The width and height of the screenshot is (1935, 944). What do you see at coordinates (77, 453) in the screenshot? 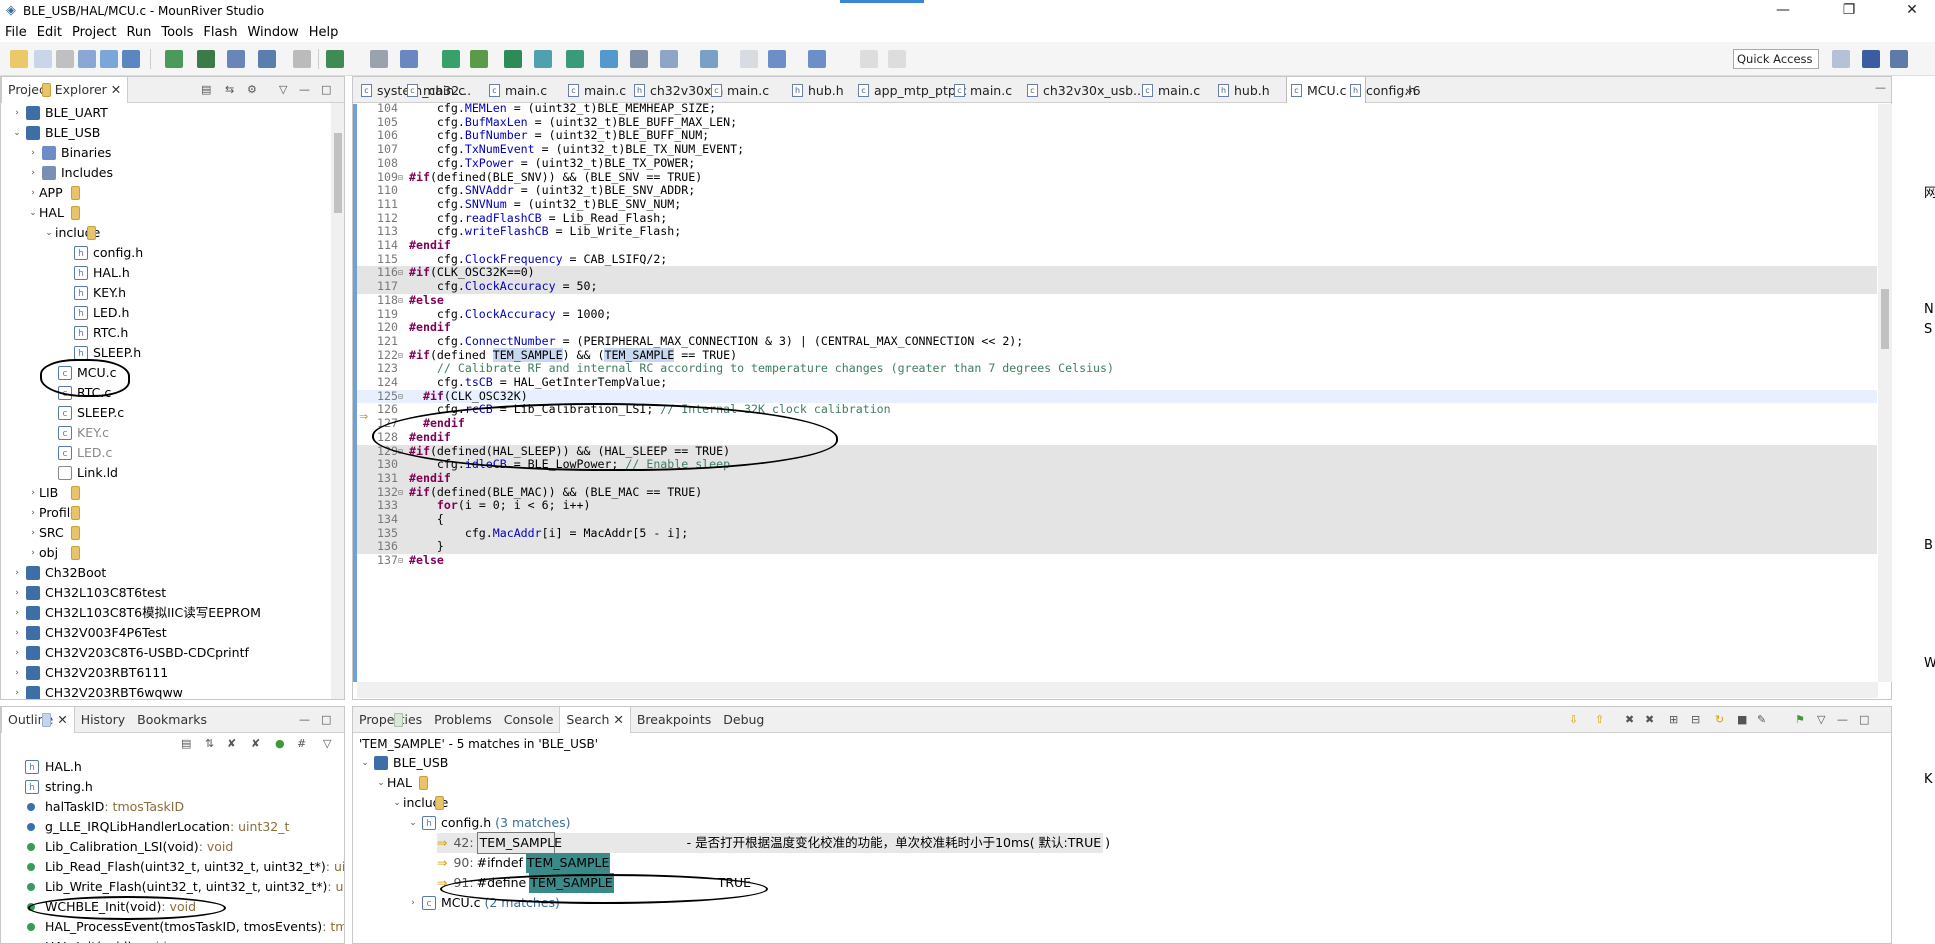
I see `tree-item: c LED.c` at bounding box center [77, 453].